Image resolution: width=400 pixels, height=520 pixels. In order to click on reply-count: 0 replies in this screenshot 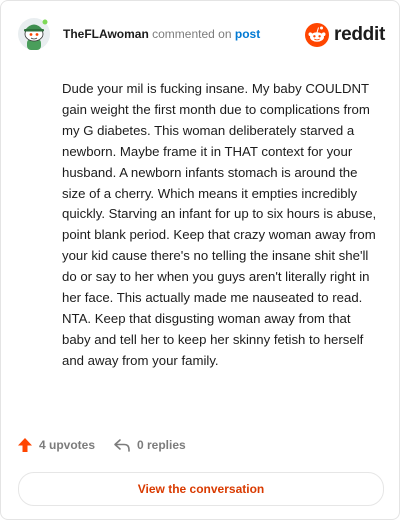, I will do `click(149, 445)`.